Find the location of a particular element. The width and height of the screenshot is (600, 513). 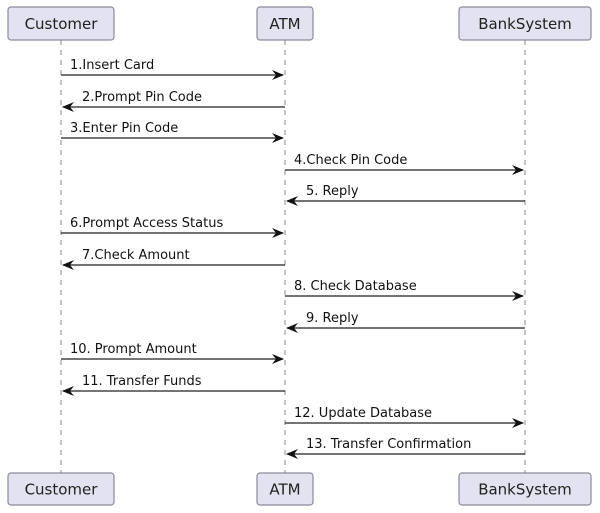

message-label: 11. Transfer Funds is located at coordinates (142, 381).